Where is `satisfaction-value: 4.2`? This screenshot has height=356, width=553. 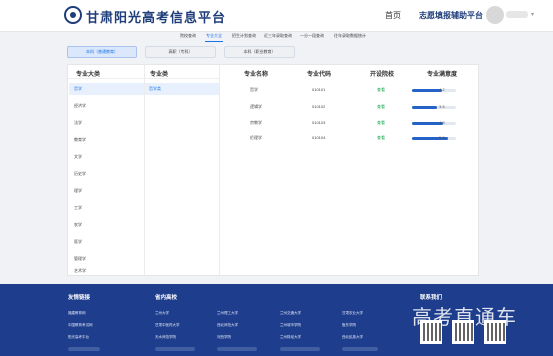 satisfaction-value: 4.2 is located at coordinates (442, 89).